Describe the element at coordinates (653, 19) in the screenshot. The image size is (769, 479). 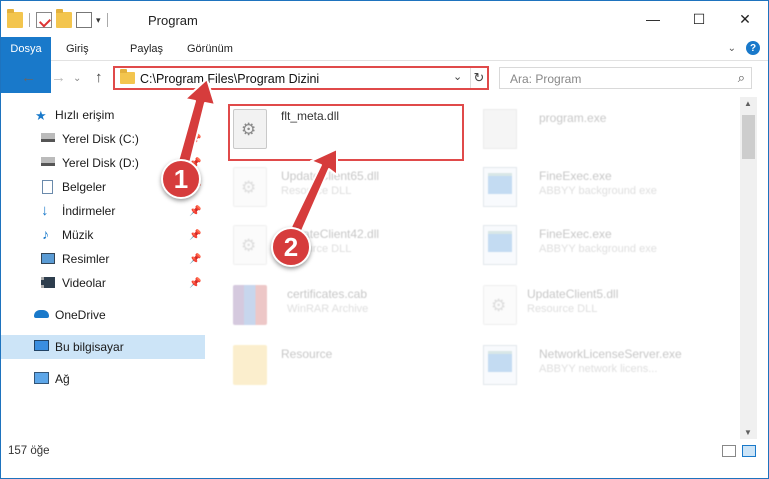
I see `minimize-button: —` at that location.